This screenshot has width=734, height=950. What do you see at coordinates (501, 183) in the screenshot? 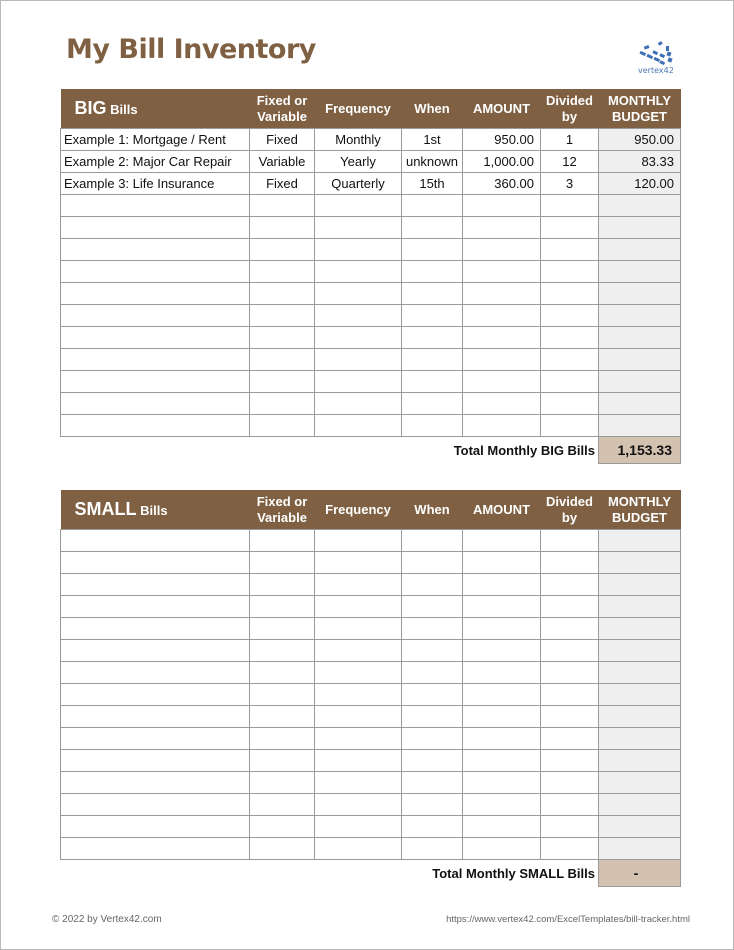
I see `amount-cell: 360.00` at bounding box center [501, 183].